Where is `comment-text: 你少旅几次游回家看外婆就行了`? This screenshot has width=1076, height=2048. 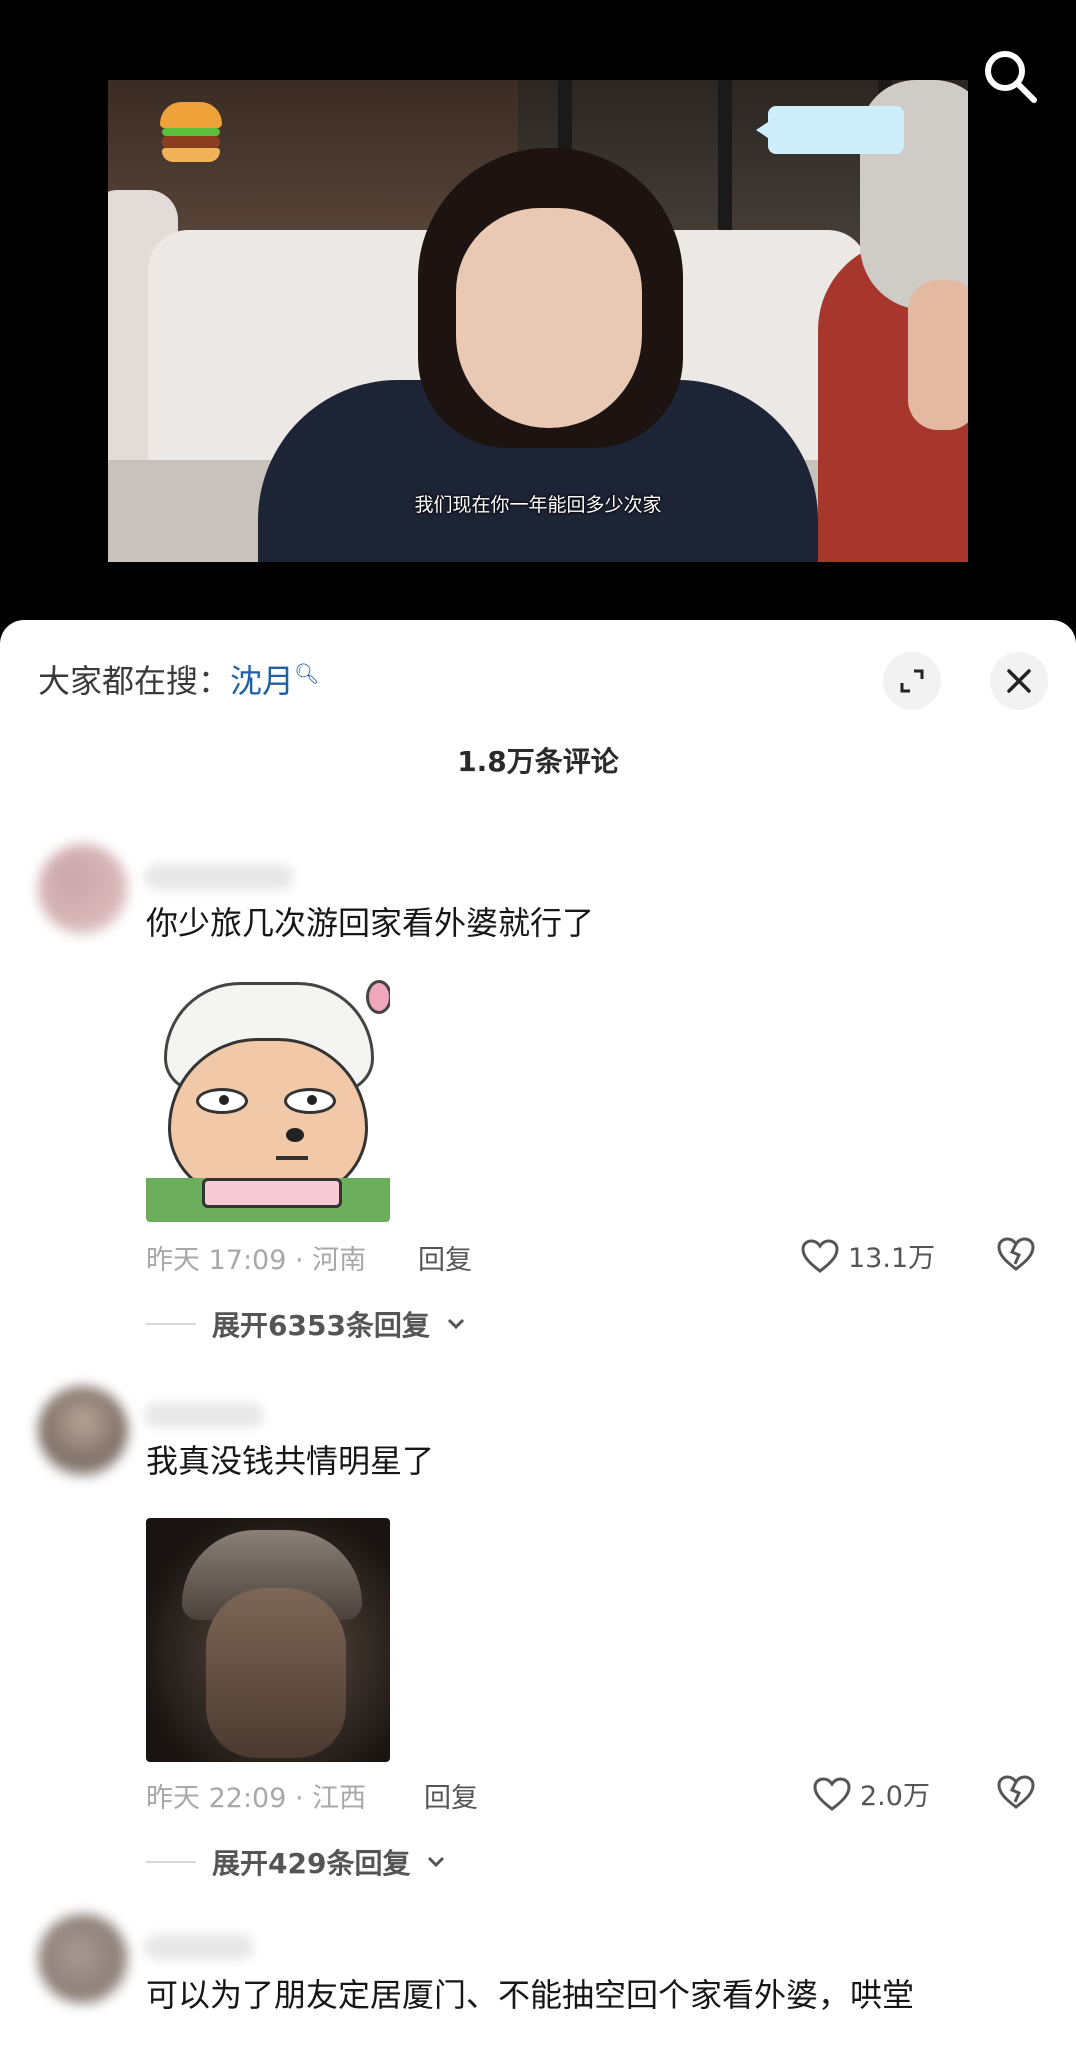
comment-text: 你少旅几次游回家看外婆就行了 is located at coordinates (370, 923).